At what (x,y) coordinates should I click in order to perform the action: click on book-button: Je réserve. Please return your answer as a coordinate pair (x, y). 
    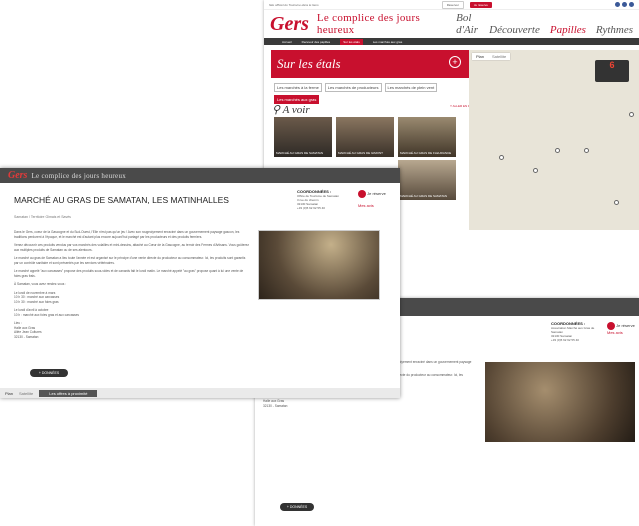
    Looking at the image, I should click on (480, 4).